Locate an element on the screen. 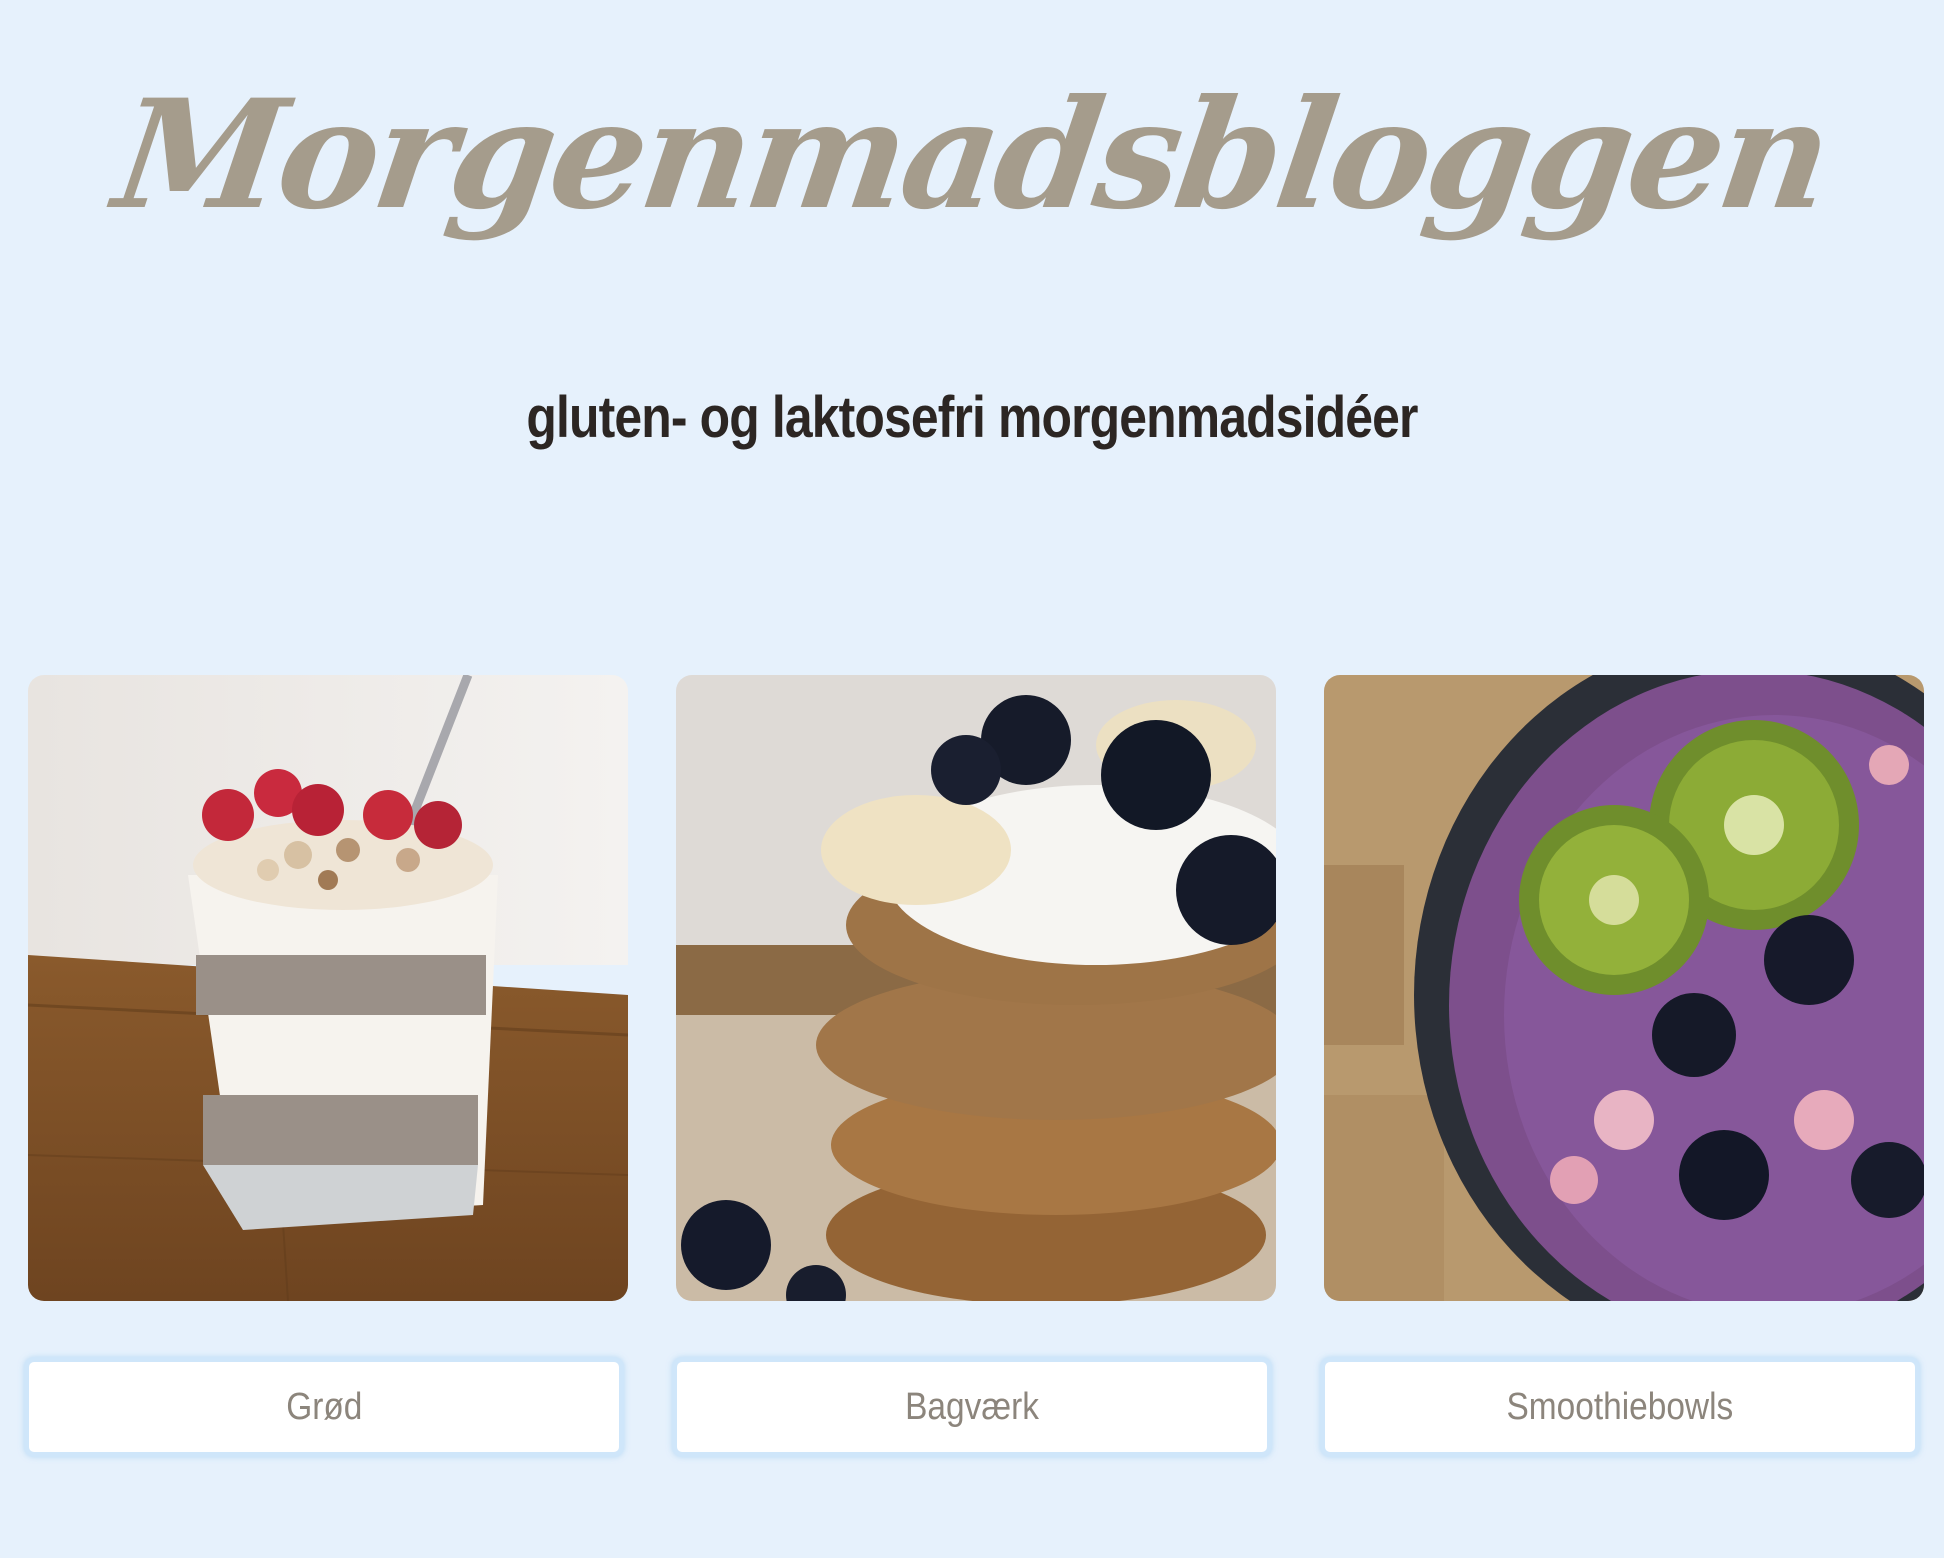  site-tagline: gluten- og laktosefri morgenmadsidéer is located at coordinates (972, 417).